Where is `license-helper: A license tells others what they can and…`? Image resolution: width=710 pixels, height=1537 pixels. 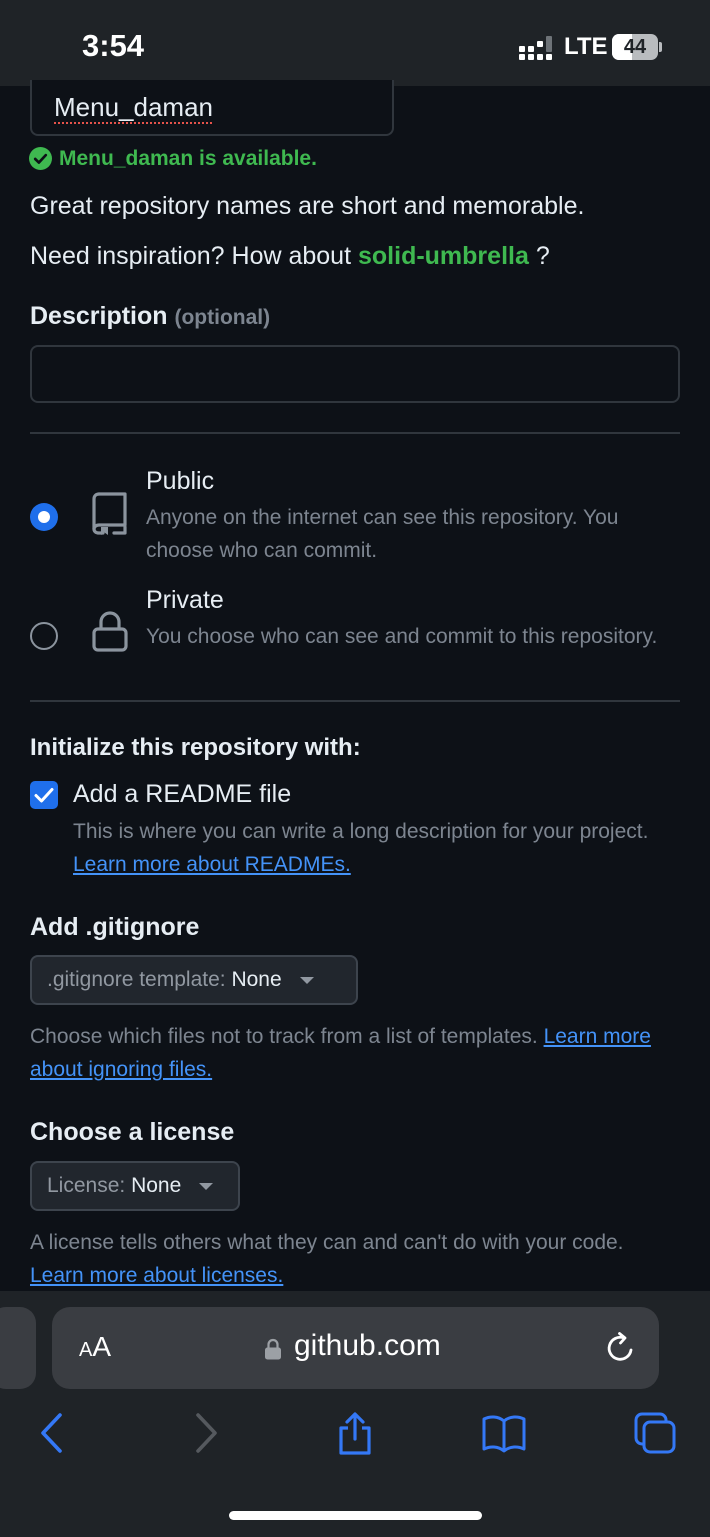
license-helper: A license tells others what they can and… is located at coordinates (355, 1259).